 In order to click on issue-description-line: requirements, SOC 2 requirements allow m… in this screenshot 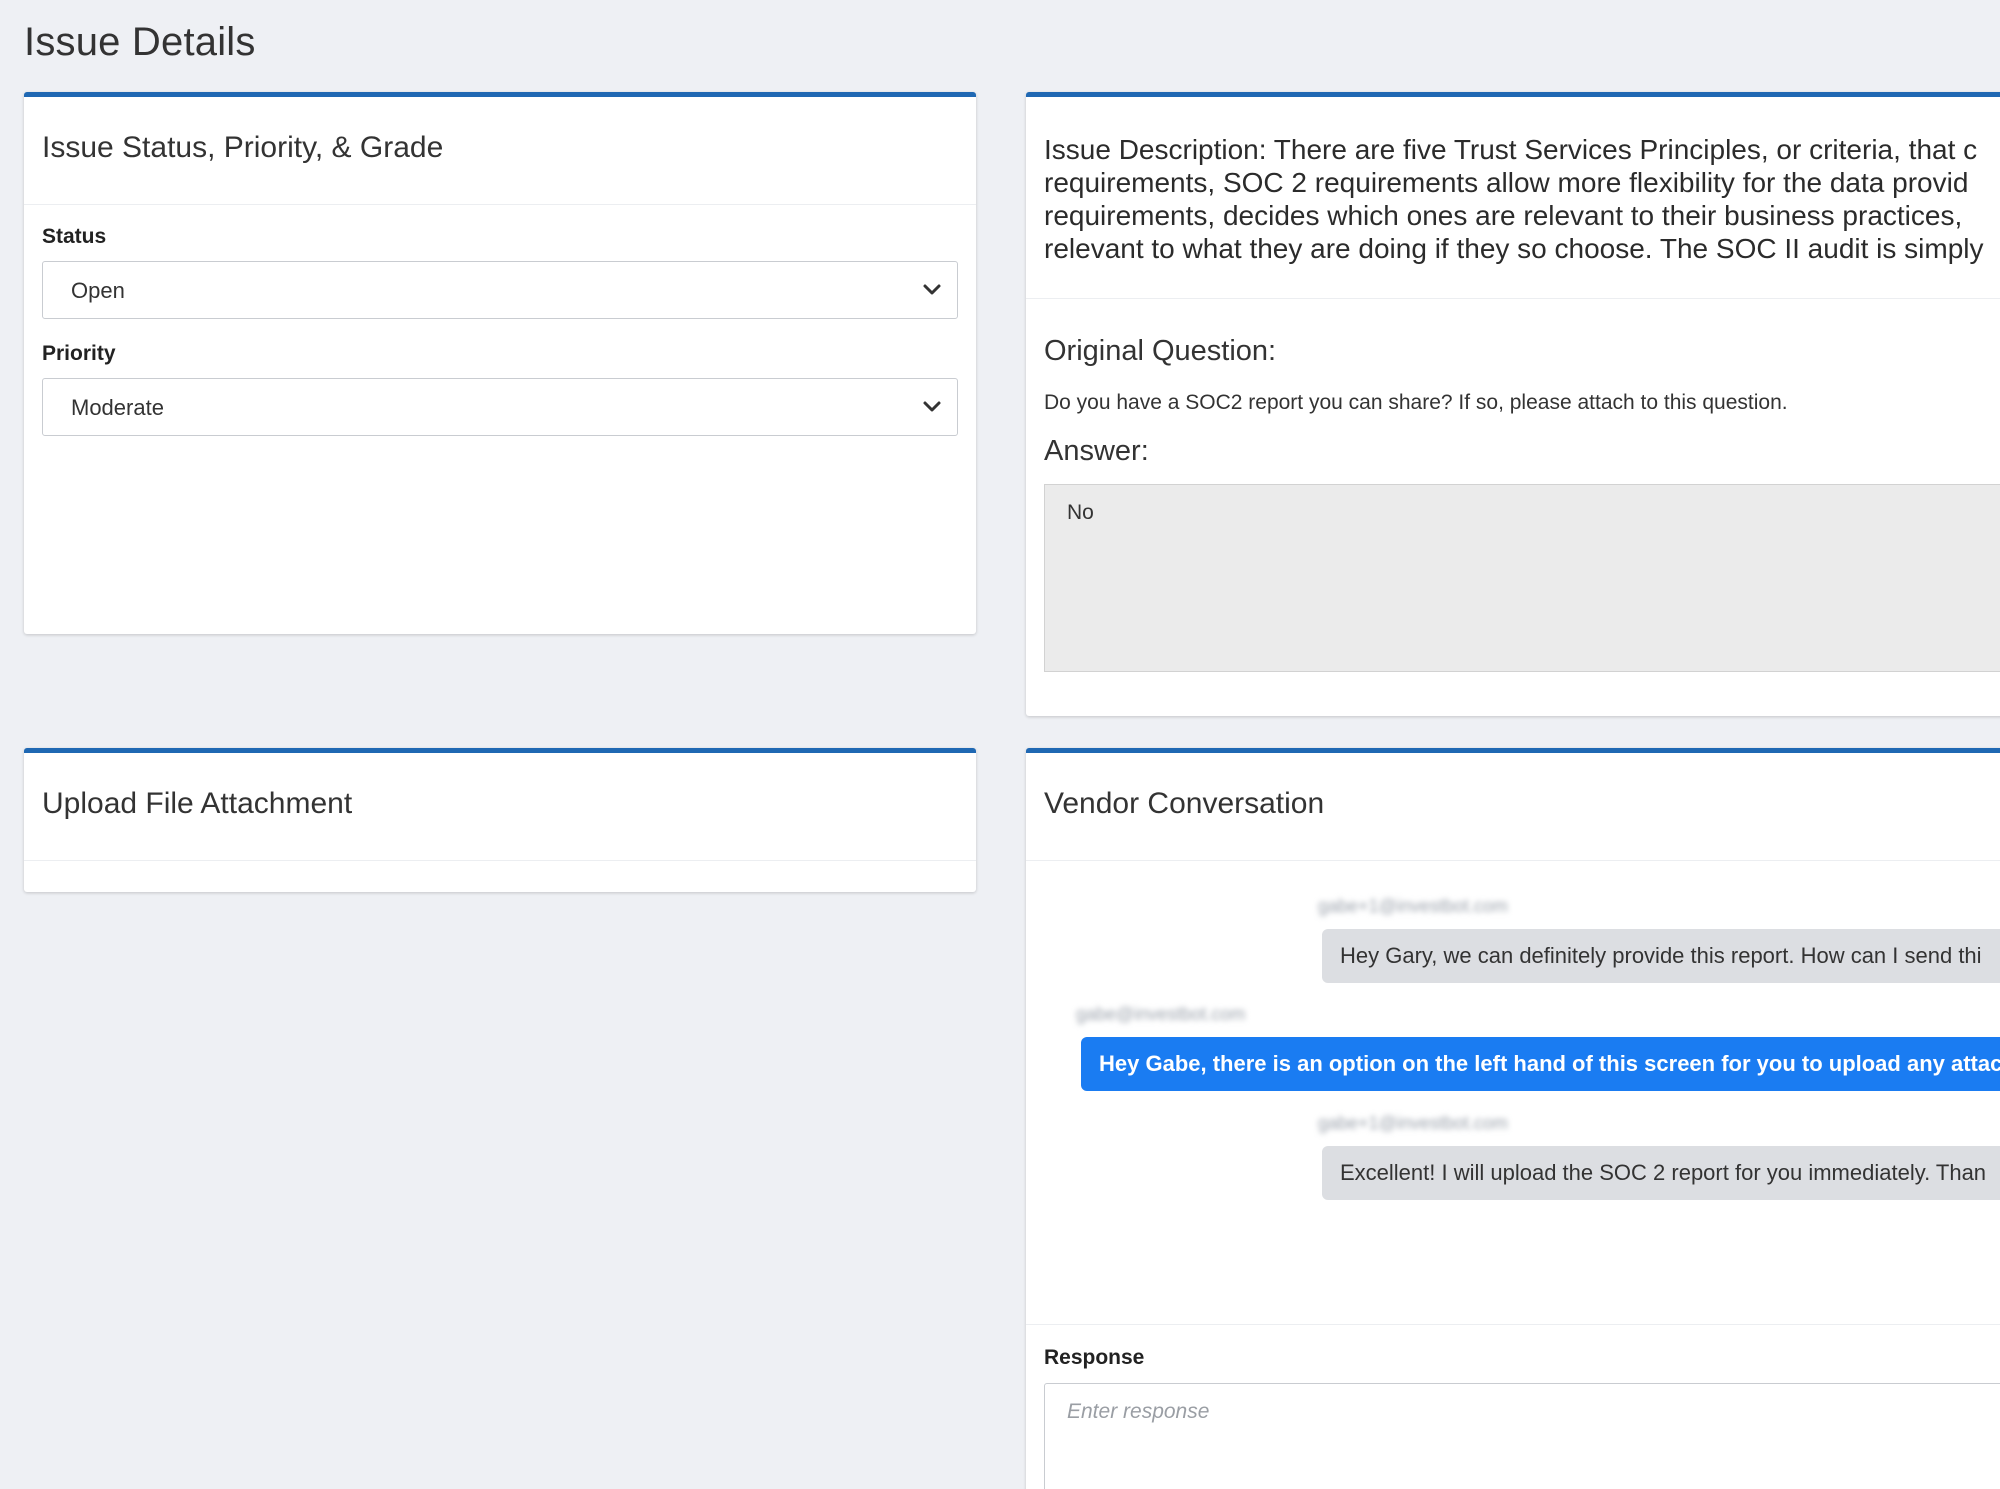, I will do `click(1506, 182)`.